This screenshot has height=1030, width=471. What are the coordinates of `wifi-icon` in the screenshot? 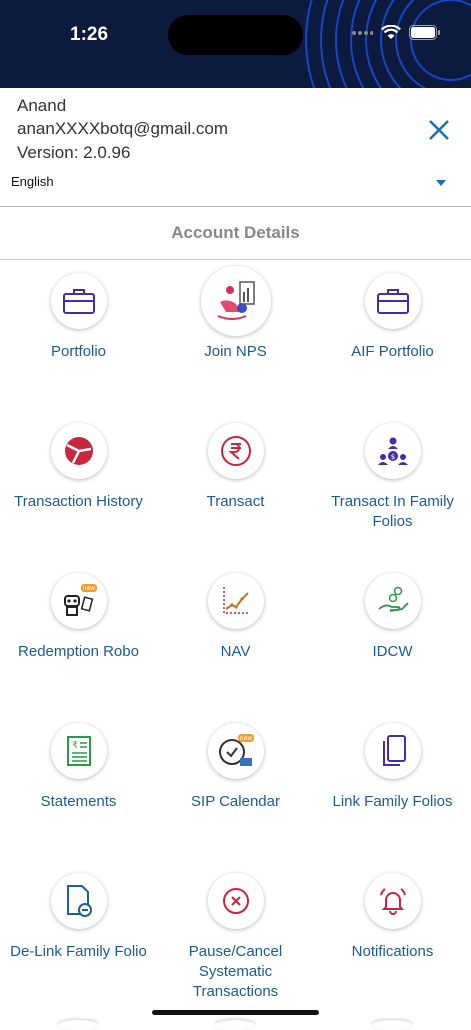 It's located at (391, 32).